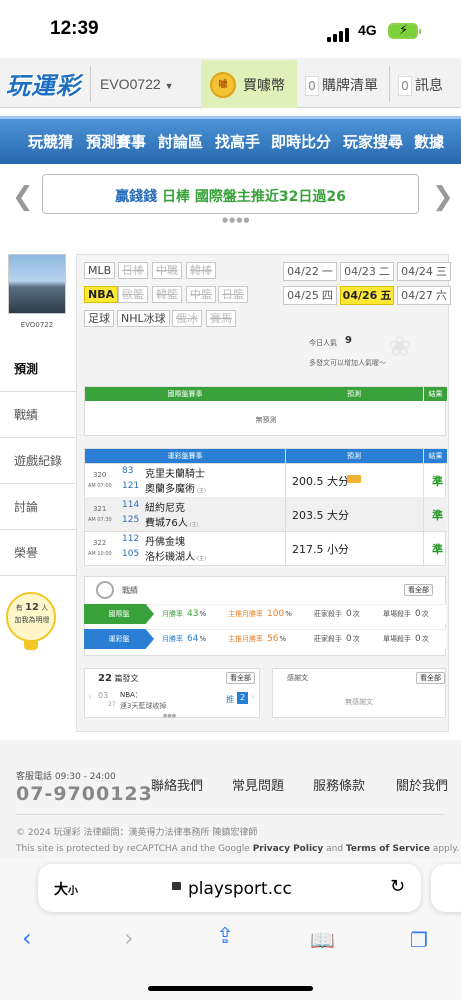  What do you see at coordinates (172, 639) in the screenshot?
I see `stat-label: 月勝率` at bounding box center [172, 639].